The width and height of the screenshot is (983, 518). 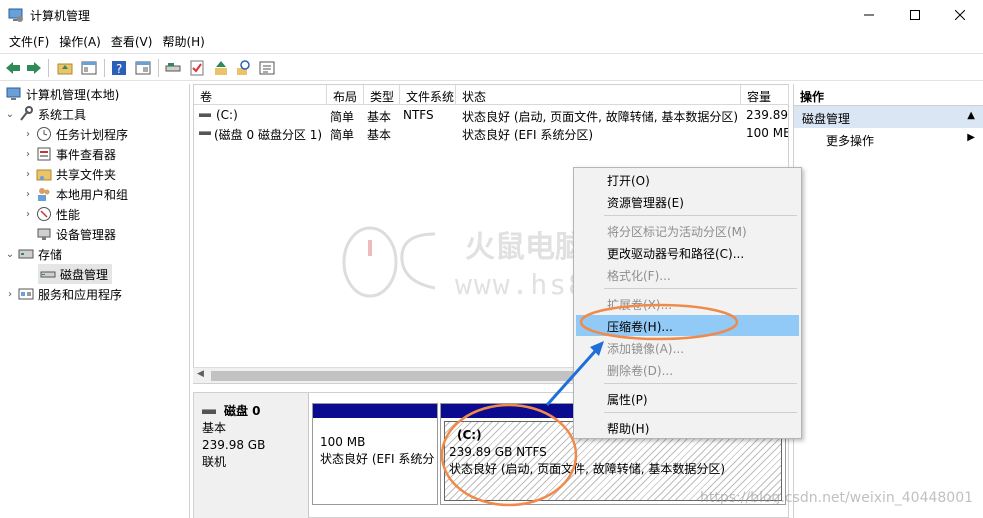 I want to click on actions-section-disk-management: 磁盘管理 ▲, so click(x=888, y=117).